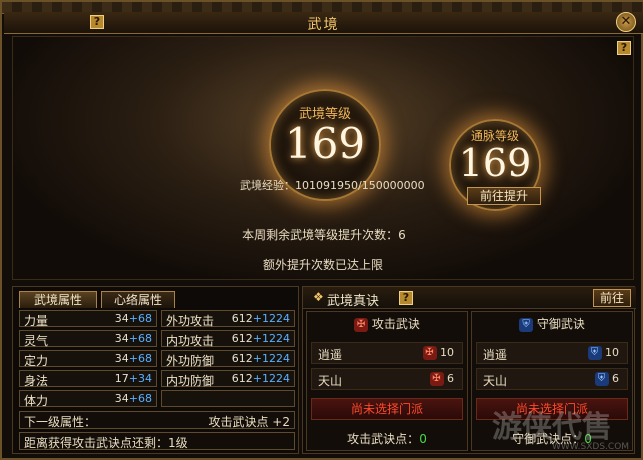  What do you see at coordinates (138, 299) in the screenshot?
I see `tab-xinluo-attrs: 心络属性` at bounding box center [138, 299].